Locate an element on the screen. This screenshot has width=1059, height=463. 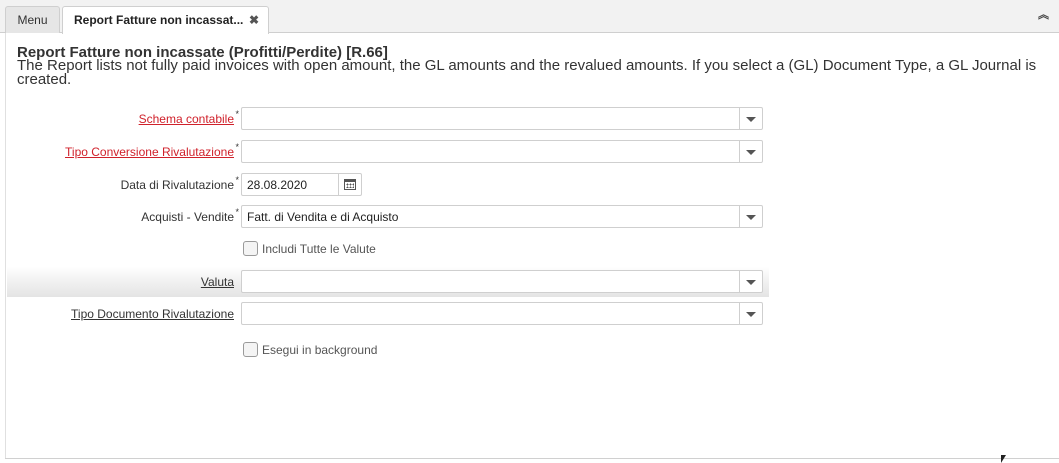
valuta-dropdown-button is located at coordinates (750, 281).